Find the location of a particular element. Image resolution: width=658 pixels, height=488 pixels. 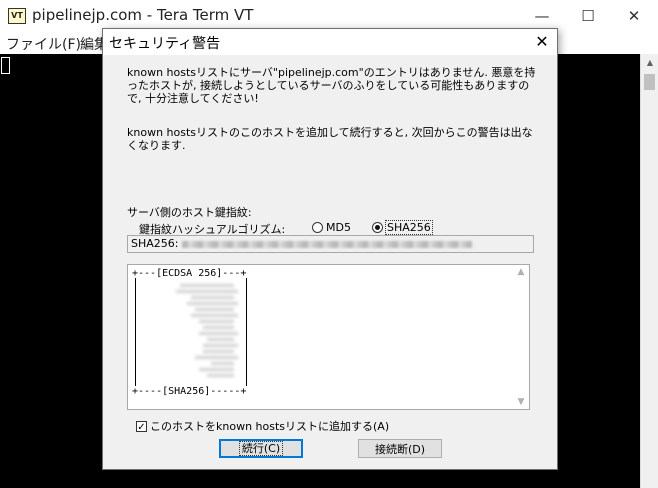

chevron-up-icon: ▲ is located at coordinates (521, 272).